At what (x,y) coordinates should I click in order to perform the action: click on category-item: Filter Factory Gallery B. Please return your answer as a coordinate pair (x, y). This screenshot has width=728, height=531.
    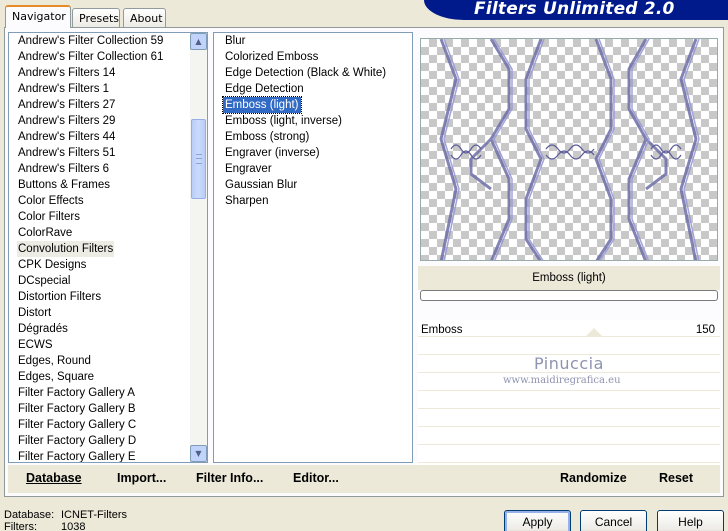
    Looking at the image, I should click on (77, 409).